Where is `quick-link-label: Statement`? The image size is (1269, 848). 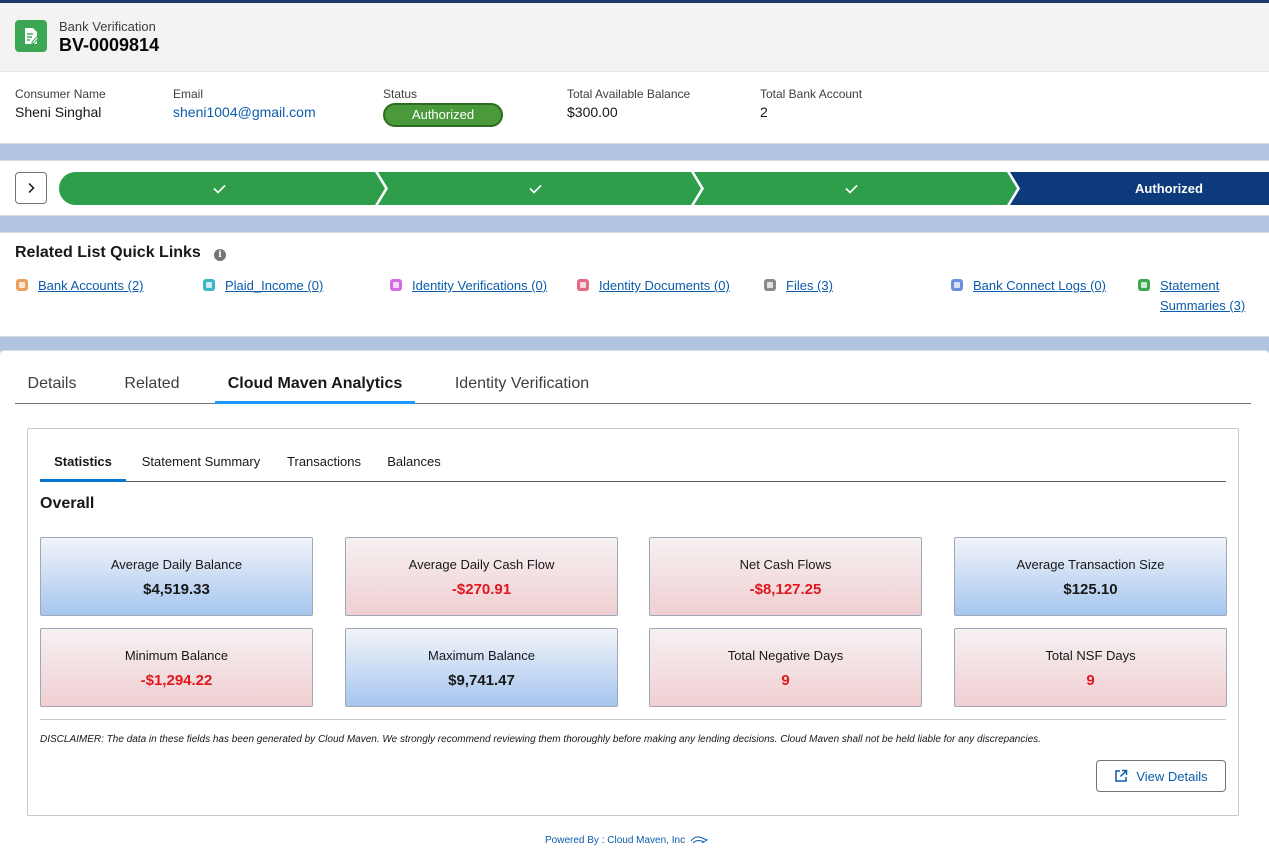
quick-link-label: Statement is located at coordinates (1202, 286).